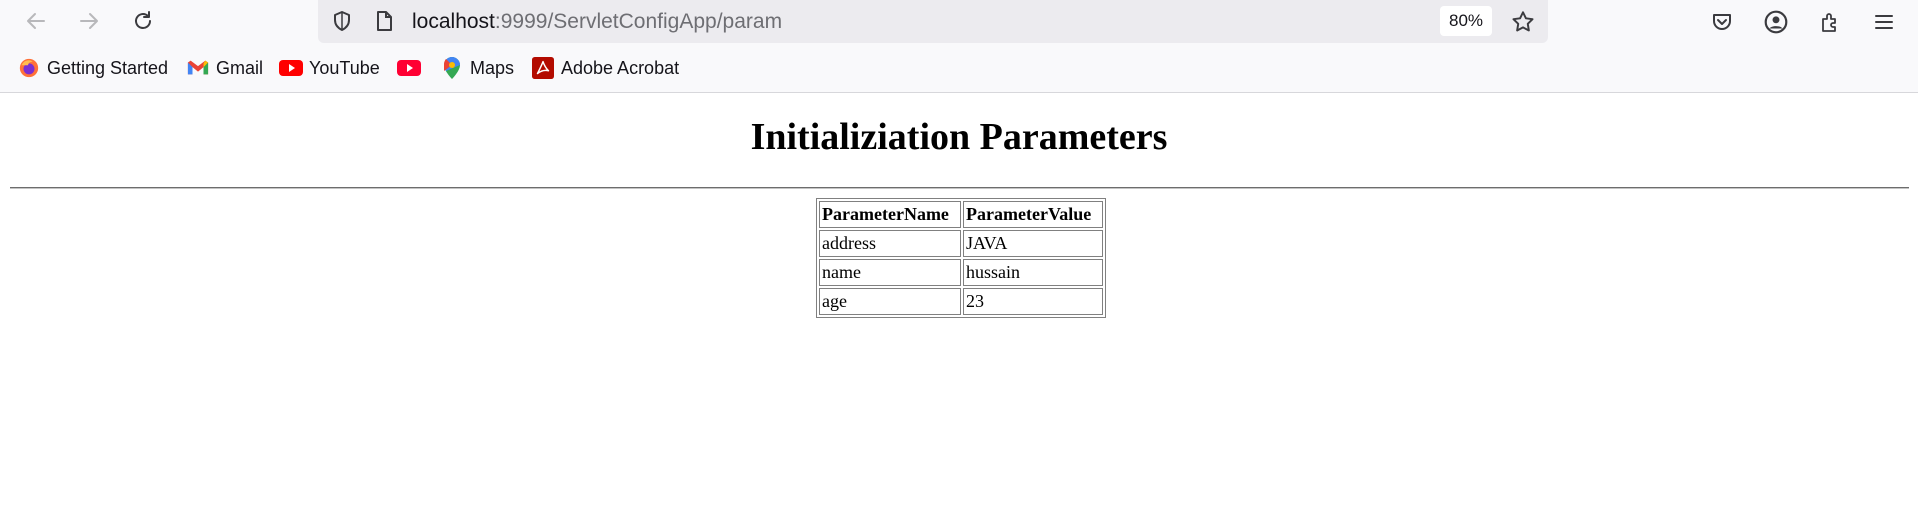 The height and width of the screenshot is (516, 1918). Describe the element at coordinates (1776, 22) in the screenshot. I see `account-icon` at that location.